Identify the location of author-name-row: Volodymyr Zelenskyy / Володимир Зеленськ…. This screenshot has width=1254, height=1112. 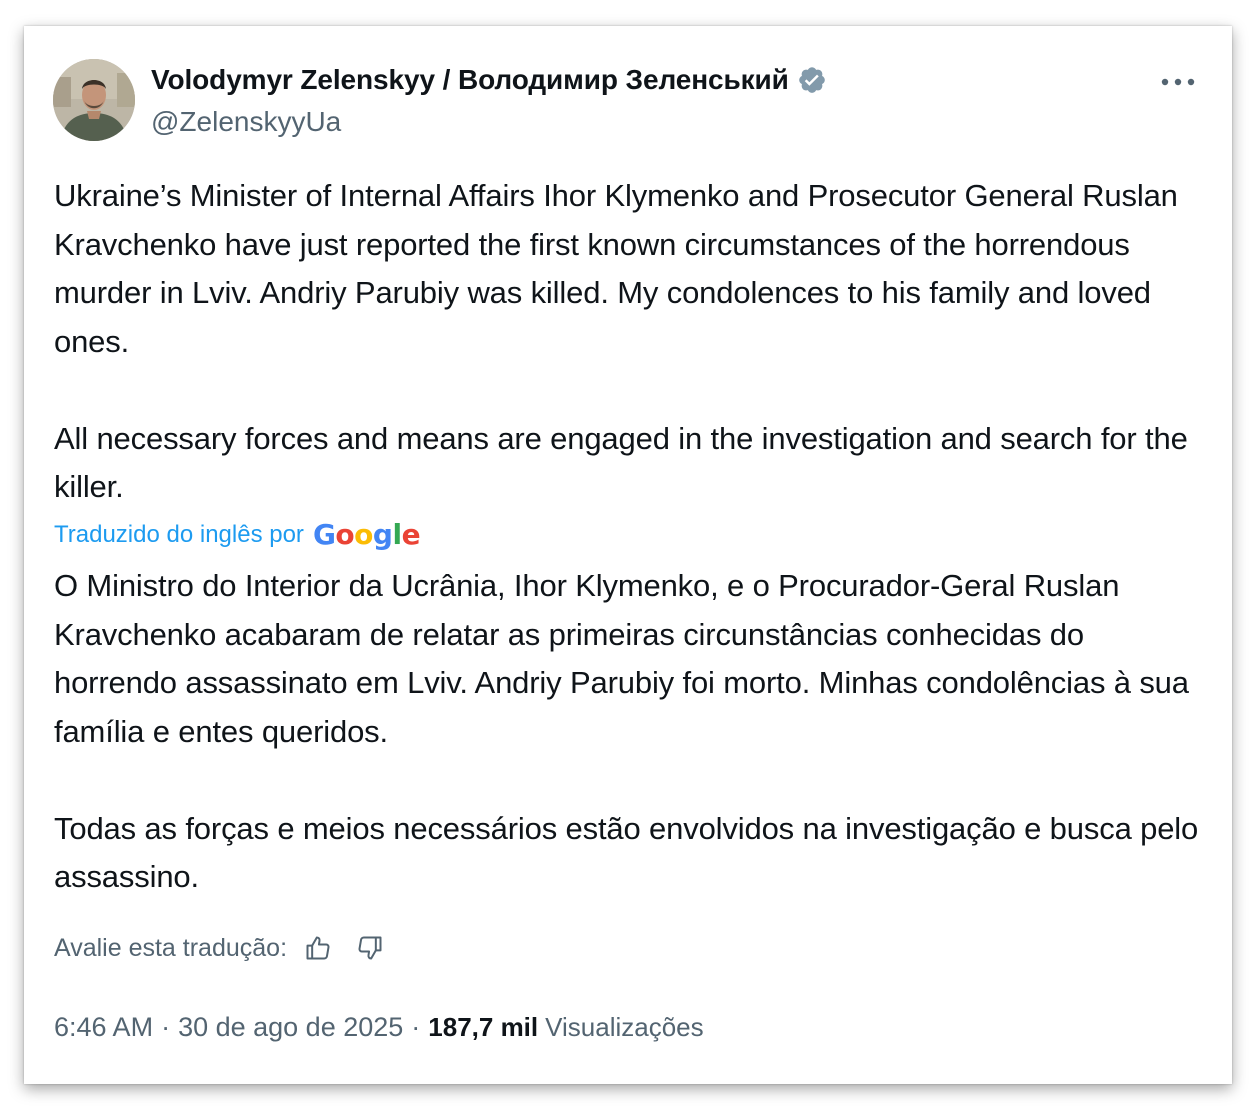
(489, 80).